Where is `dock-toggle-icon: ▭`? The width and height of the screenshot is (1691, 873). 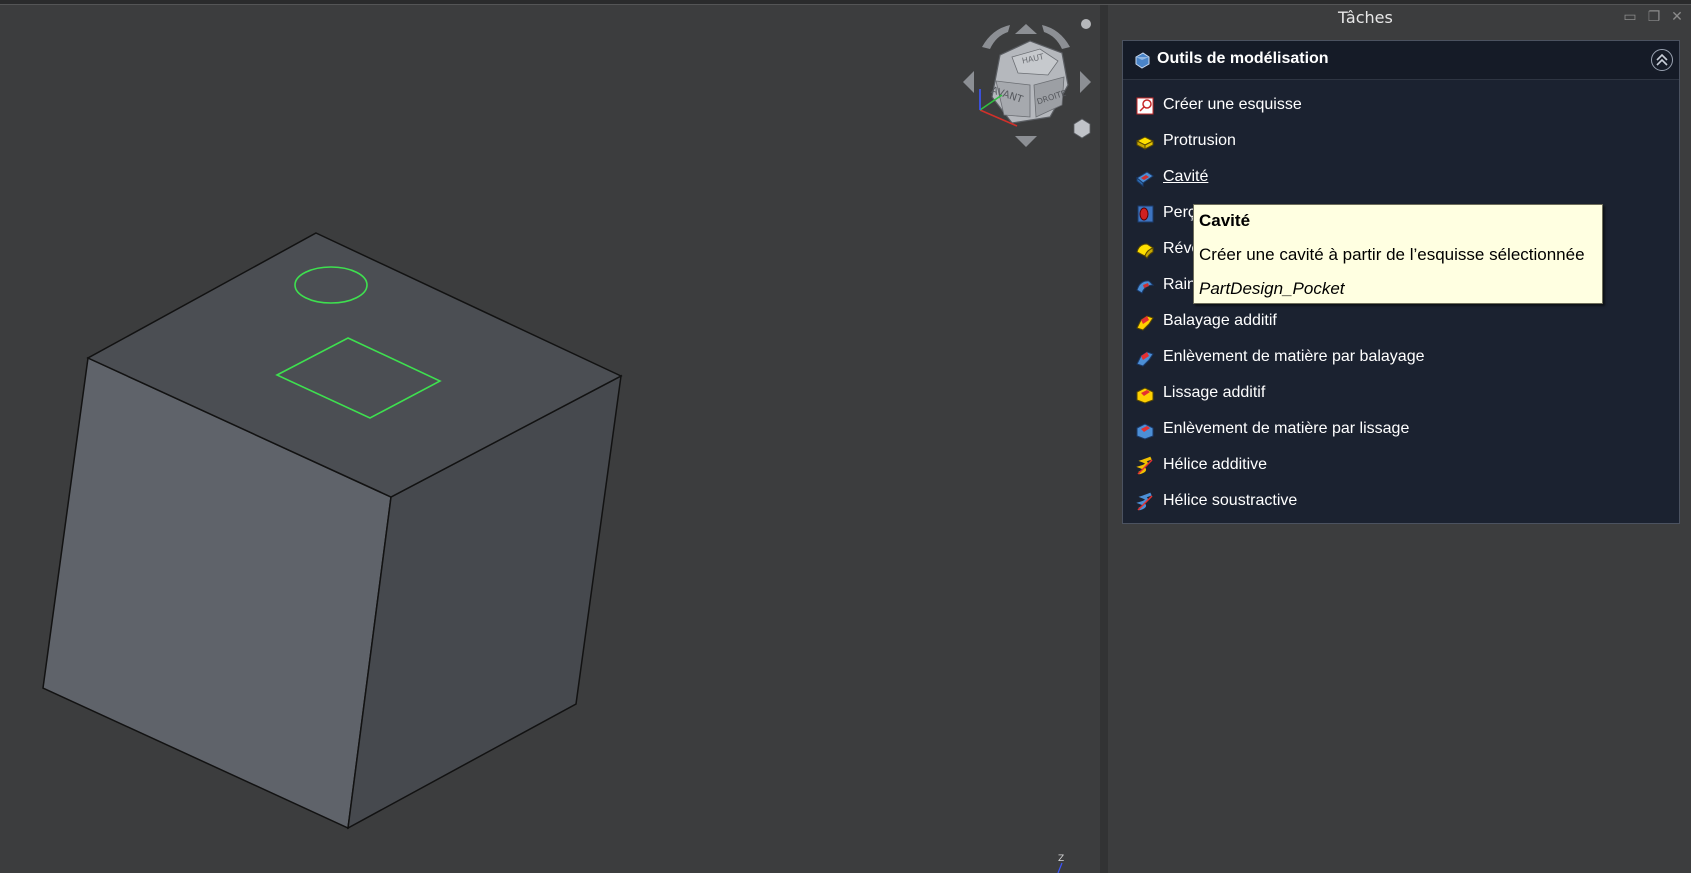 dock-toggle-icon: ▭ is located at coordinates (1630, 17).